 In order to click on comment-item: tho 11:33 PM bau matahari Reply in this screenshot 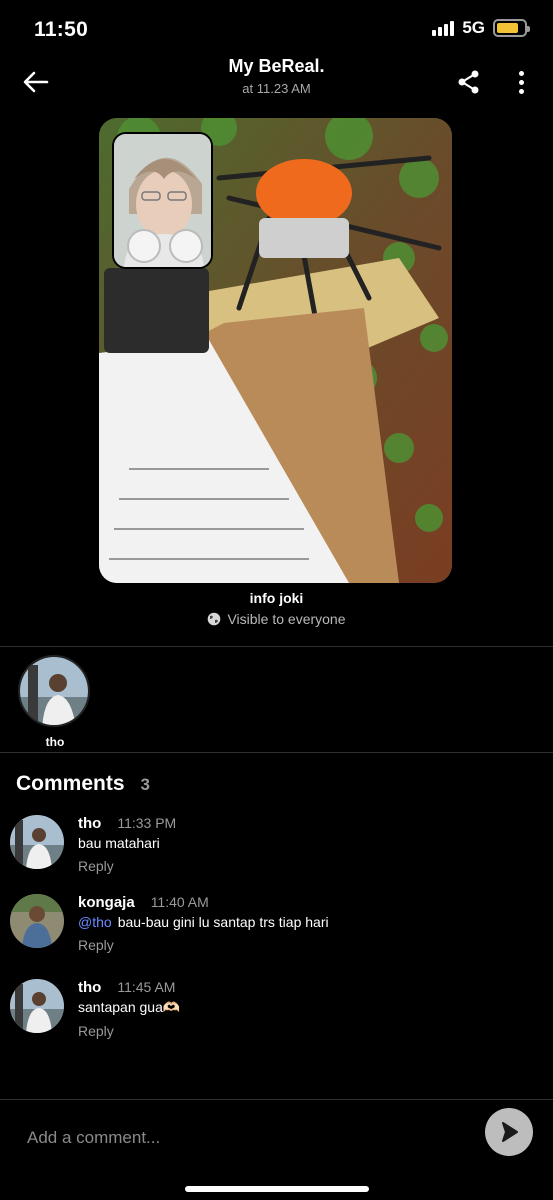, I will do `click(275, 850)`.